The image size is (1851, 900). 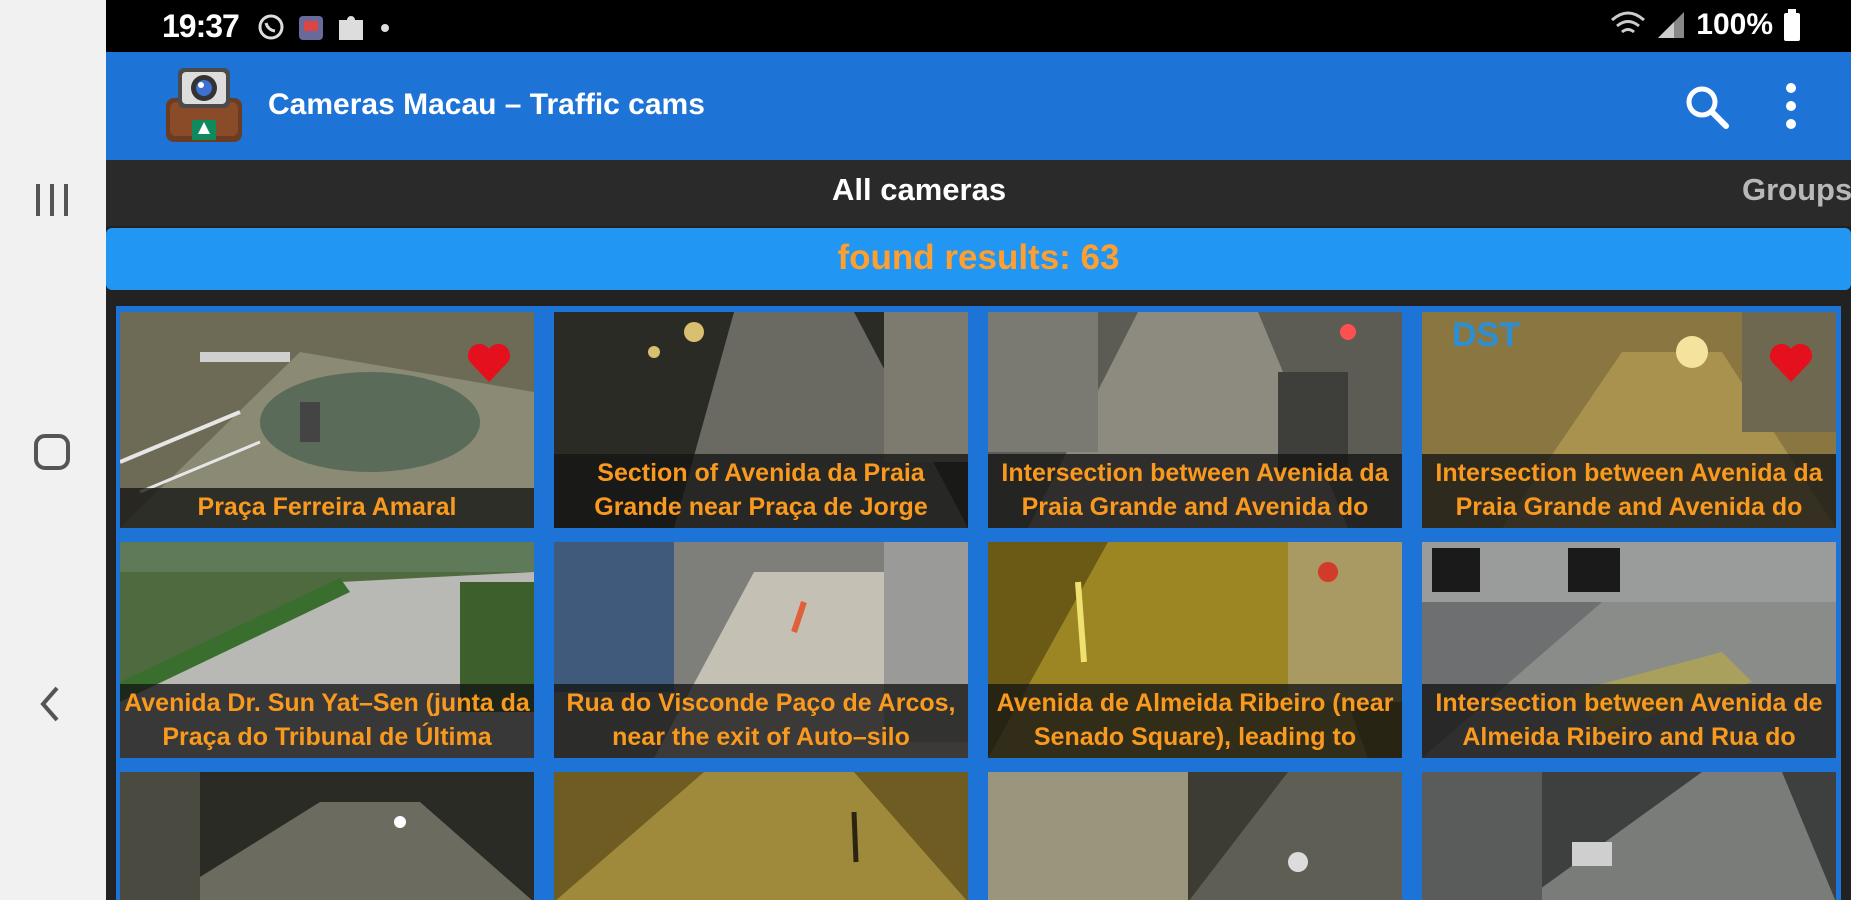 What do you see at coordinates (351, 28) in the screenshot?
I see `puzzle-icon` at bounding box center [351, 28].